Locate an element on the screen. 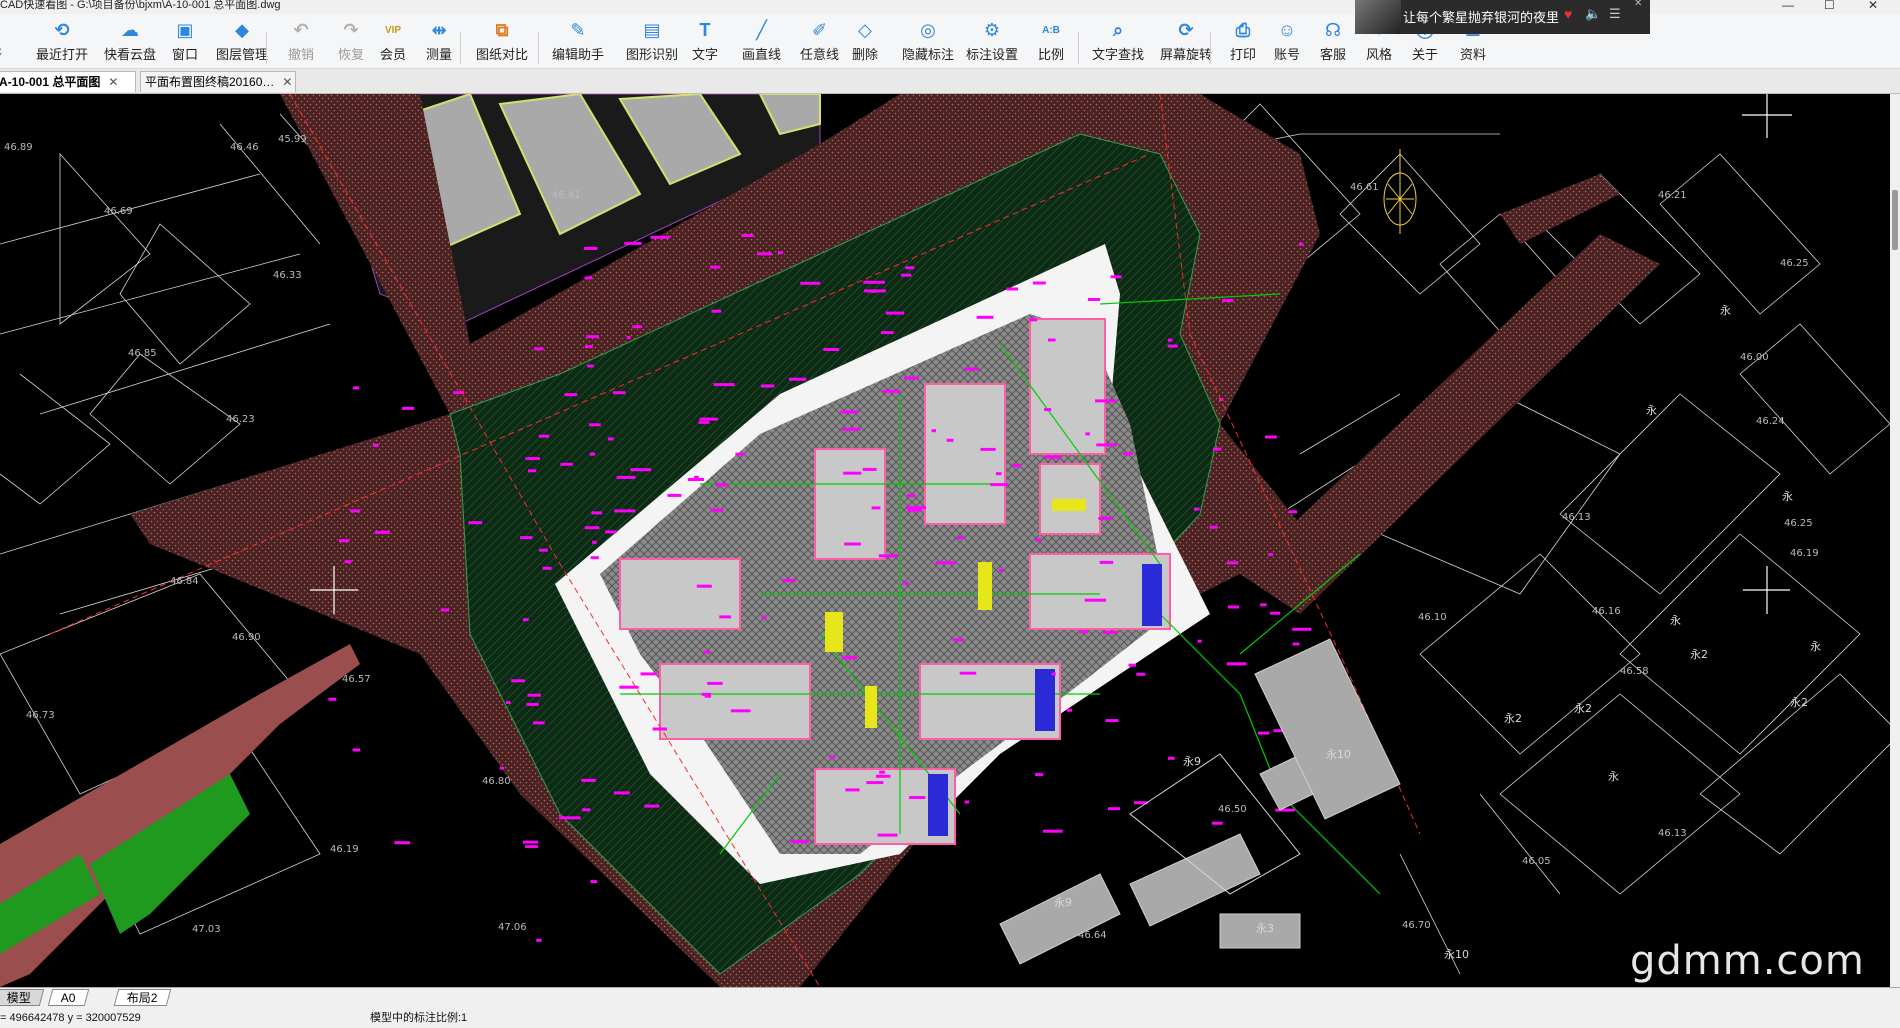 The image size is (1900, 1028). toolbar-label: 文字查找 is located at coordinates (1118, 54).